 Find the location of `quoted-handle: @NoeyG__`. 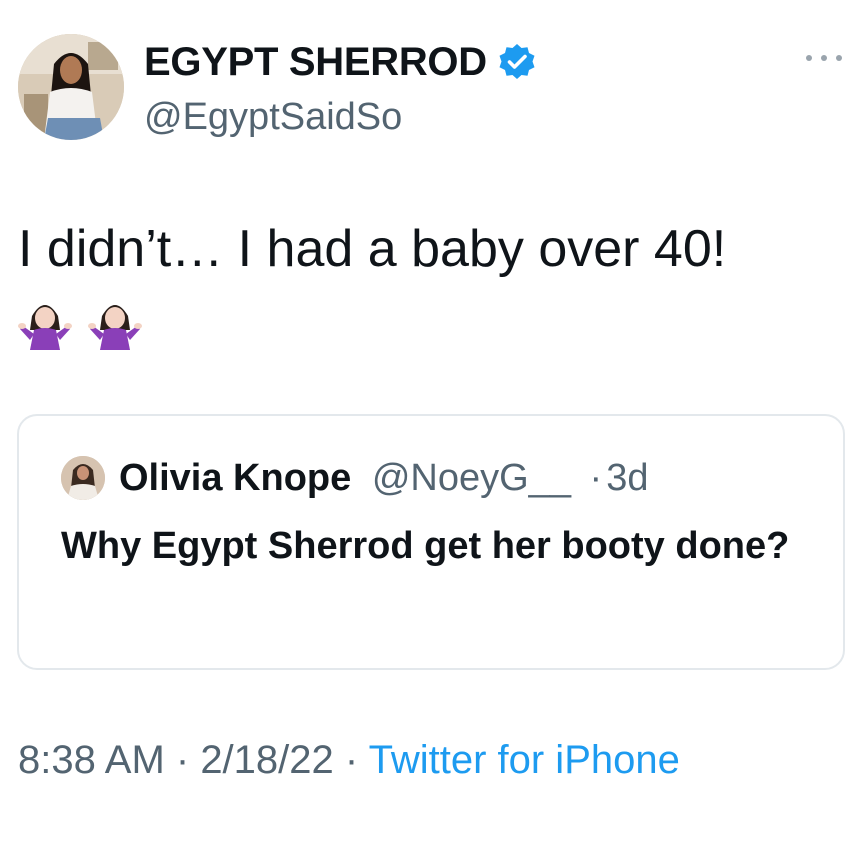

quoted-handle: @NoeyG__ is located at coordinates (471, 478).